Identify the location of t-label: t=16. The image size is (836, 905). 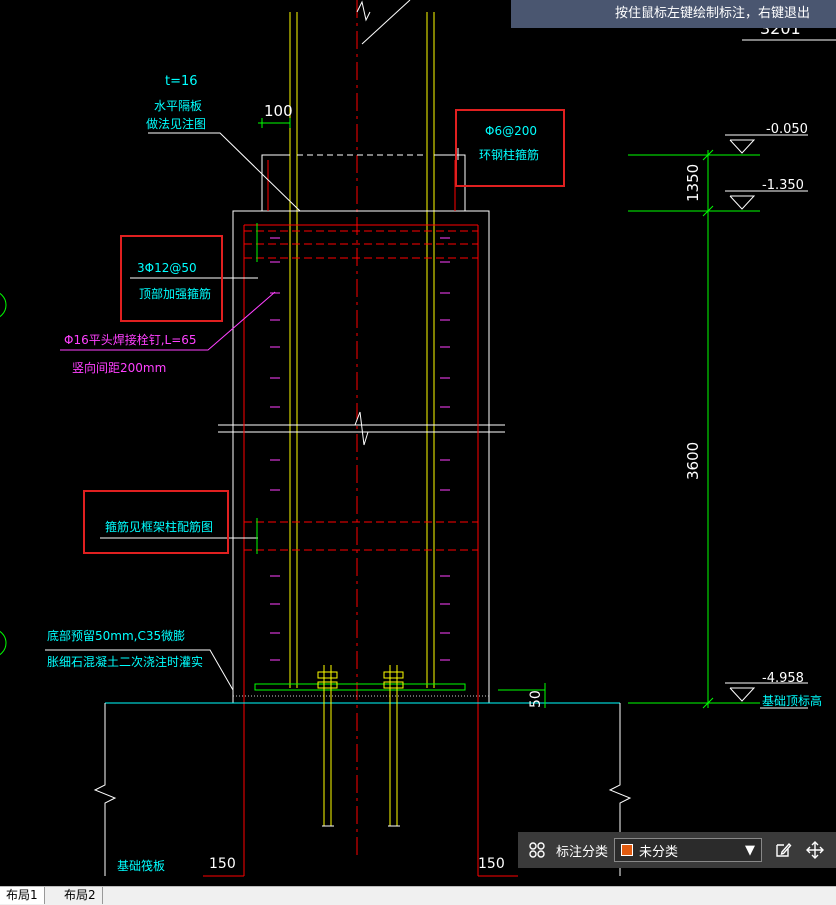
(181, 81).